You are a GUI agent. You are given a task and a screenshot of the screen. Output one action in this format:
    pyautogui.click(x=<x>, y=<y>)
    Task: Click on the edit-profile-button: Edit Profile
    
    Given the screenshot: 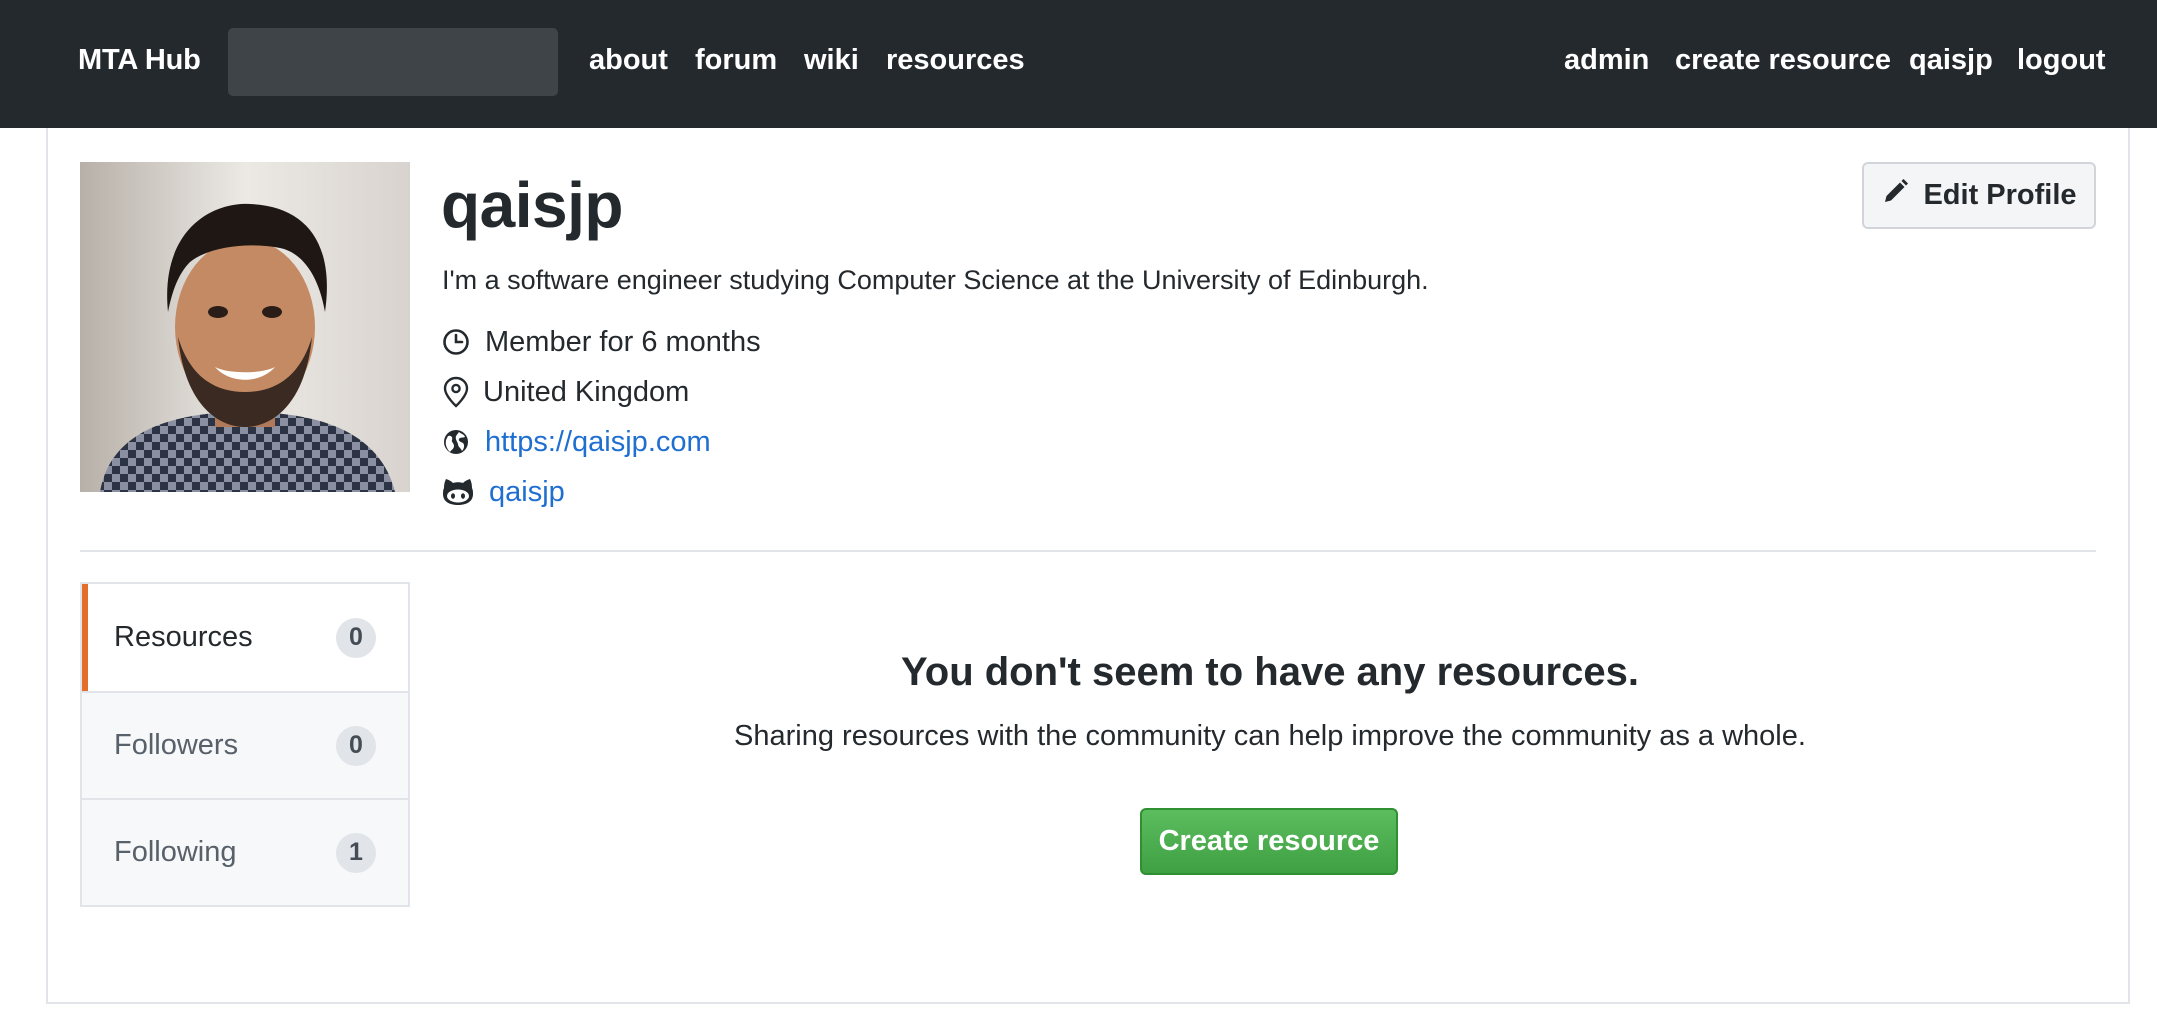 What is the action you would take?
    pyautogui.click(x=1979, y=195)
    